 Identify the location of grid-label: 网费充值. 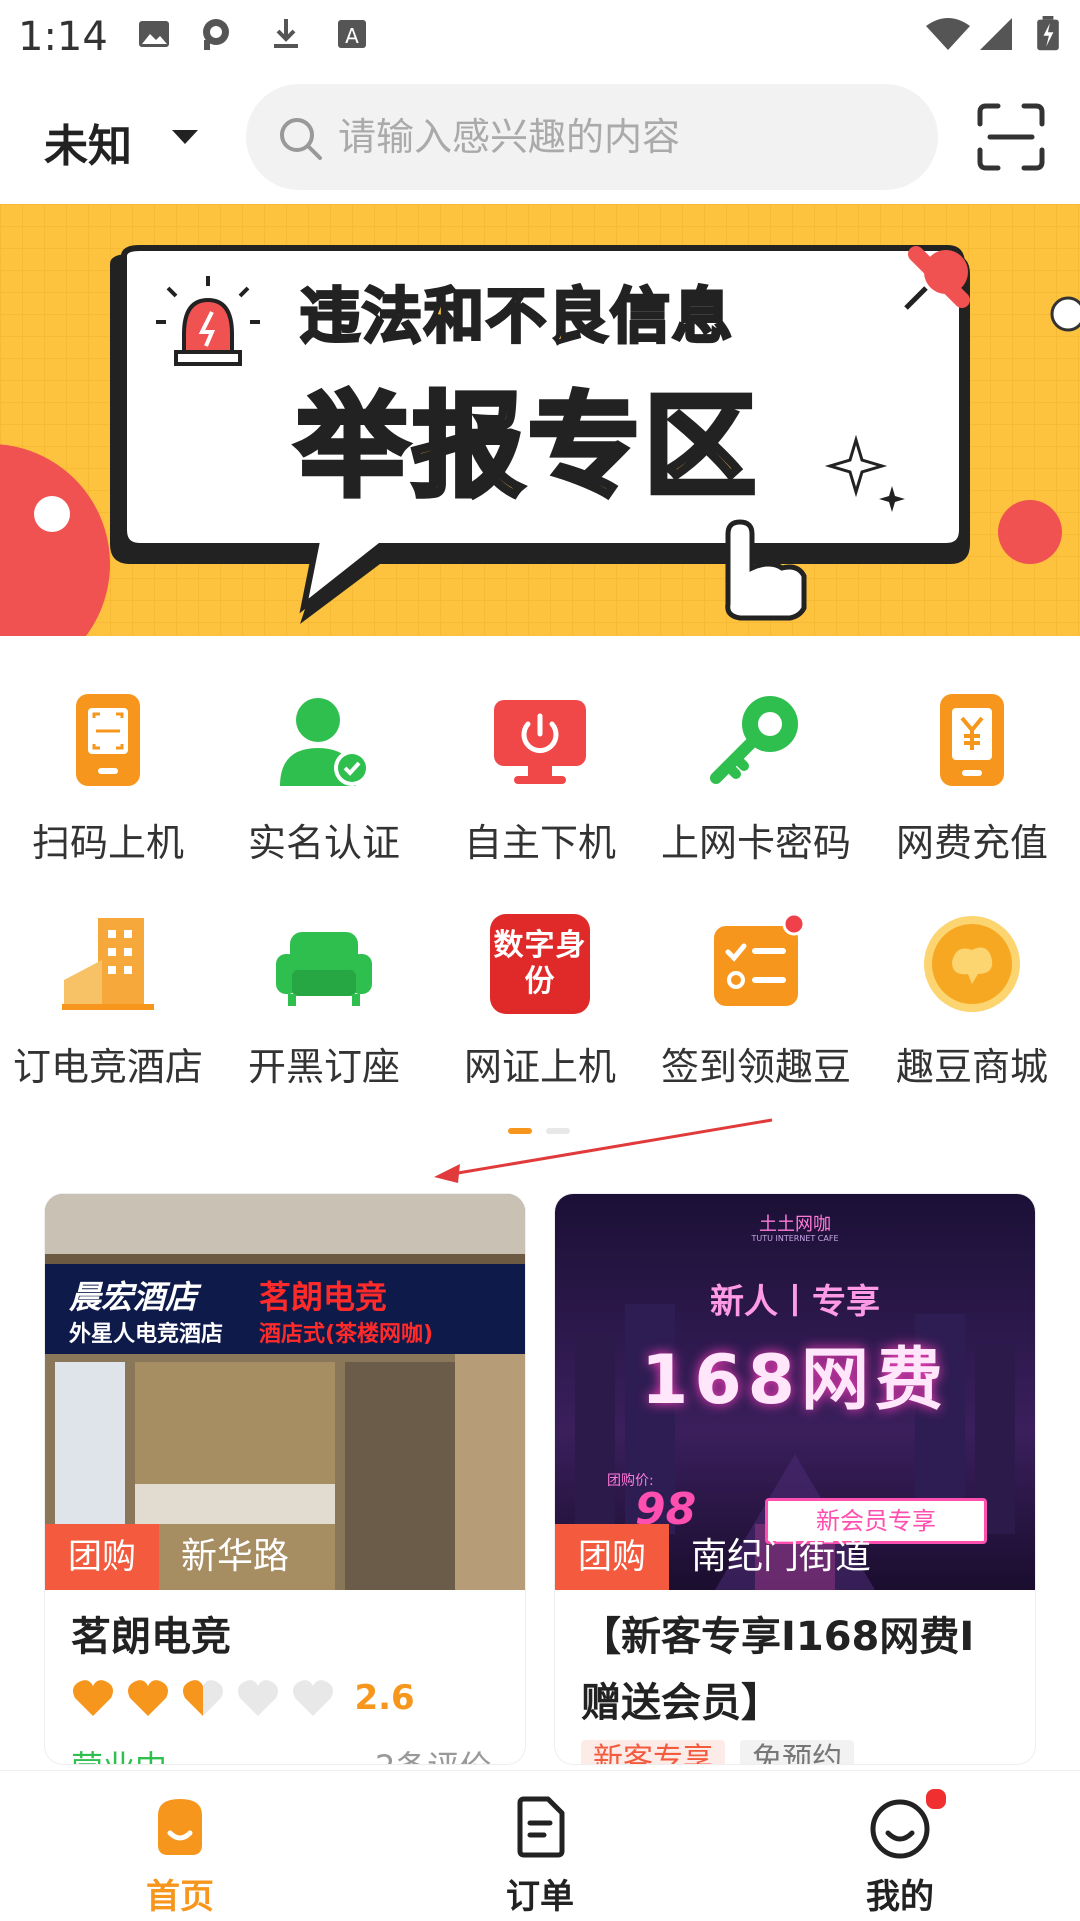
(971, 843).